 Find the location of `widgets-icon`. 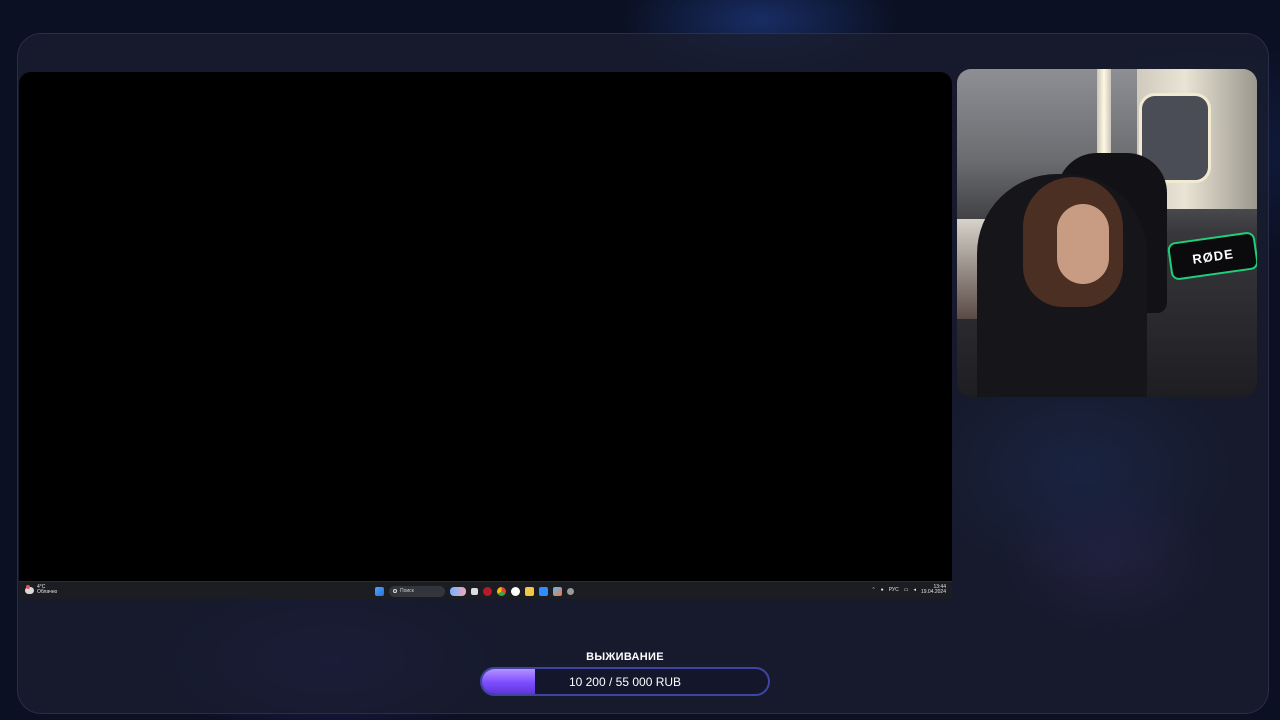

widgets-icon is located at coordinates (458, 591).